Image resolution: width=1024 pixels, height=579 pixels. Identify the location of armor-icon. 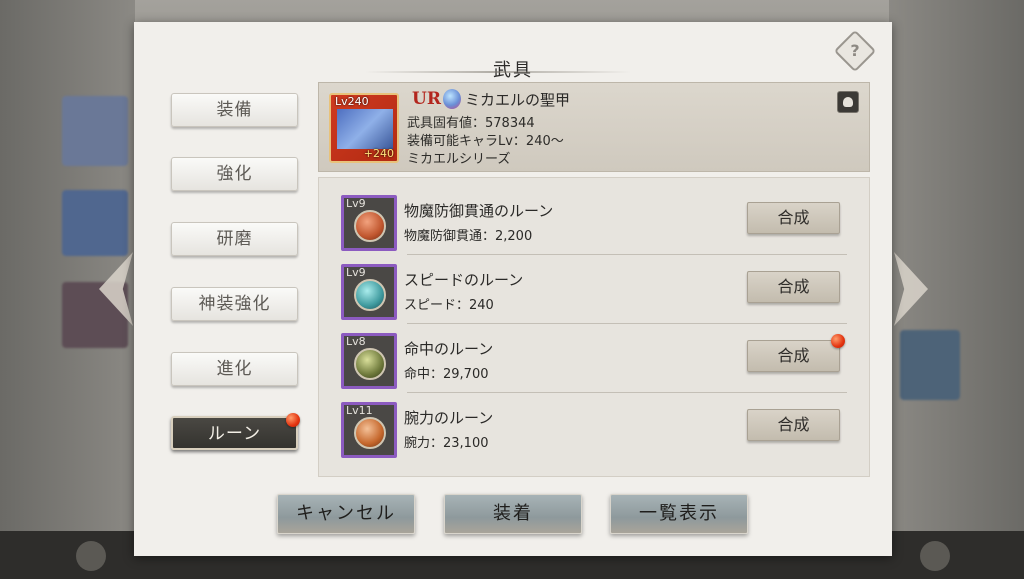
(365, 129).